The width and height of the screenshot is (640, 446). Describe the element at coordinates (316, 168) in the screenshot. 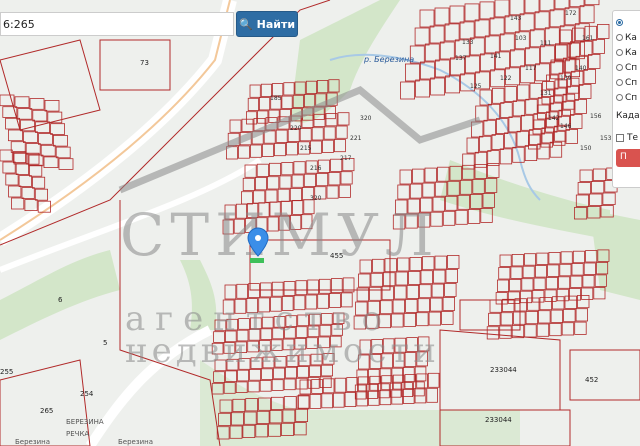

I see `parcel-label: 216` at that location.